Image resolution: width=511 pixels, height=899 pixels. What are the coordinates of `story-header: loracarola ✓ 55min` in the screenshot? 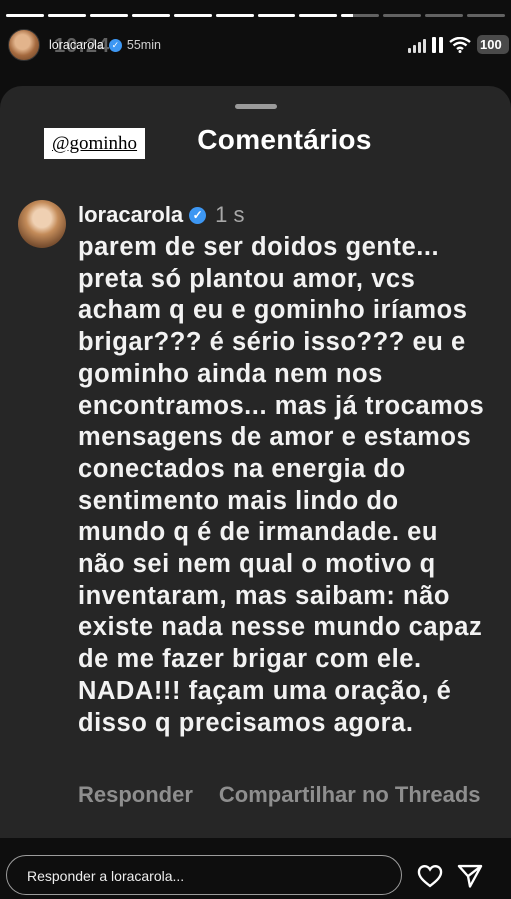 It's located at (84, 45).